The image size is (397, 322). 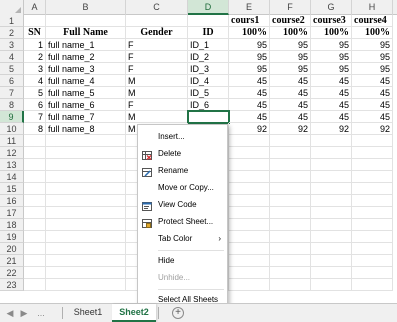 I want to click on row-header: 1, so click(x=12, y=21).